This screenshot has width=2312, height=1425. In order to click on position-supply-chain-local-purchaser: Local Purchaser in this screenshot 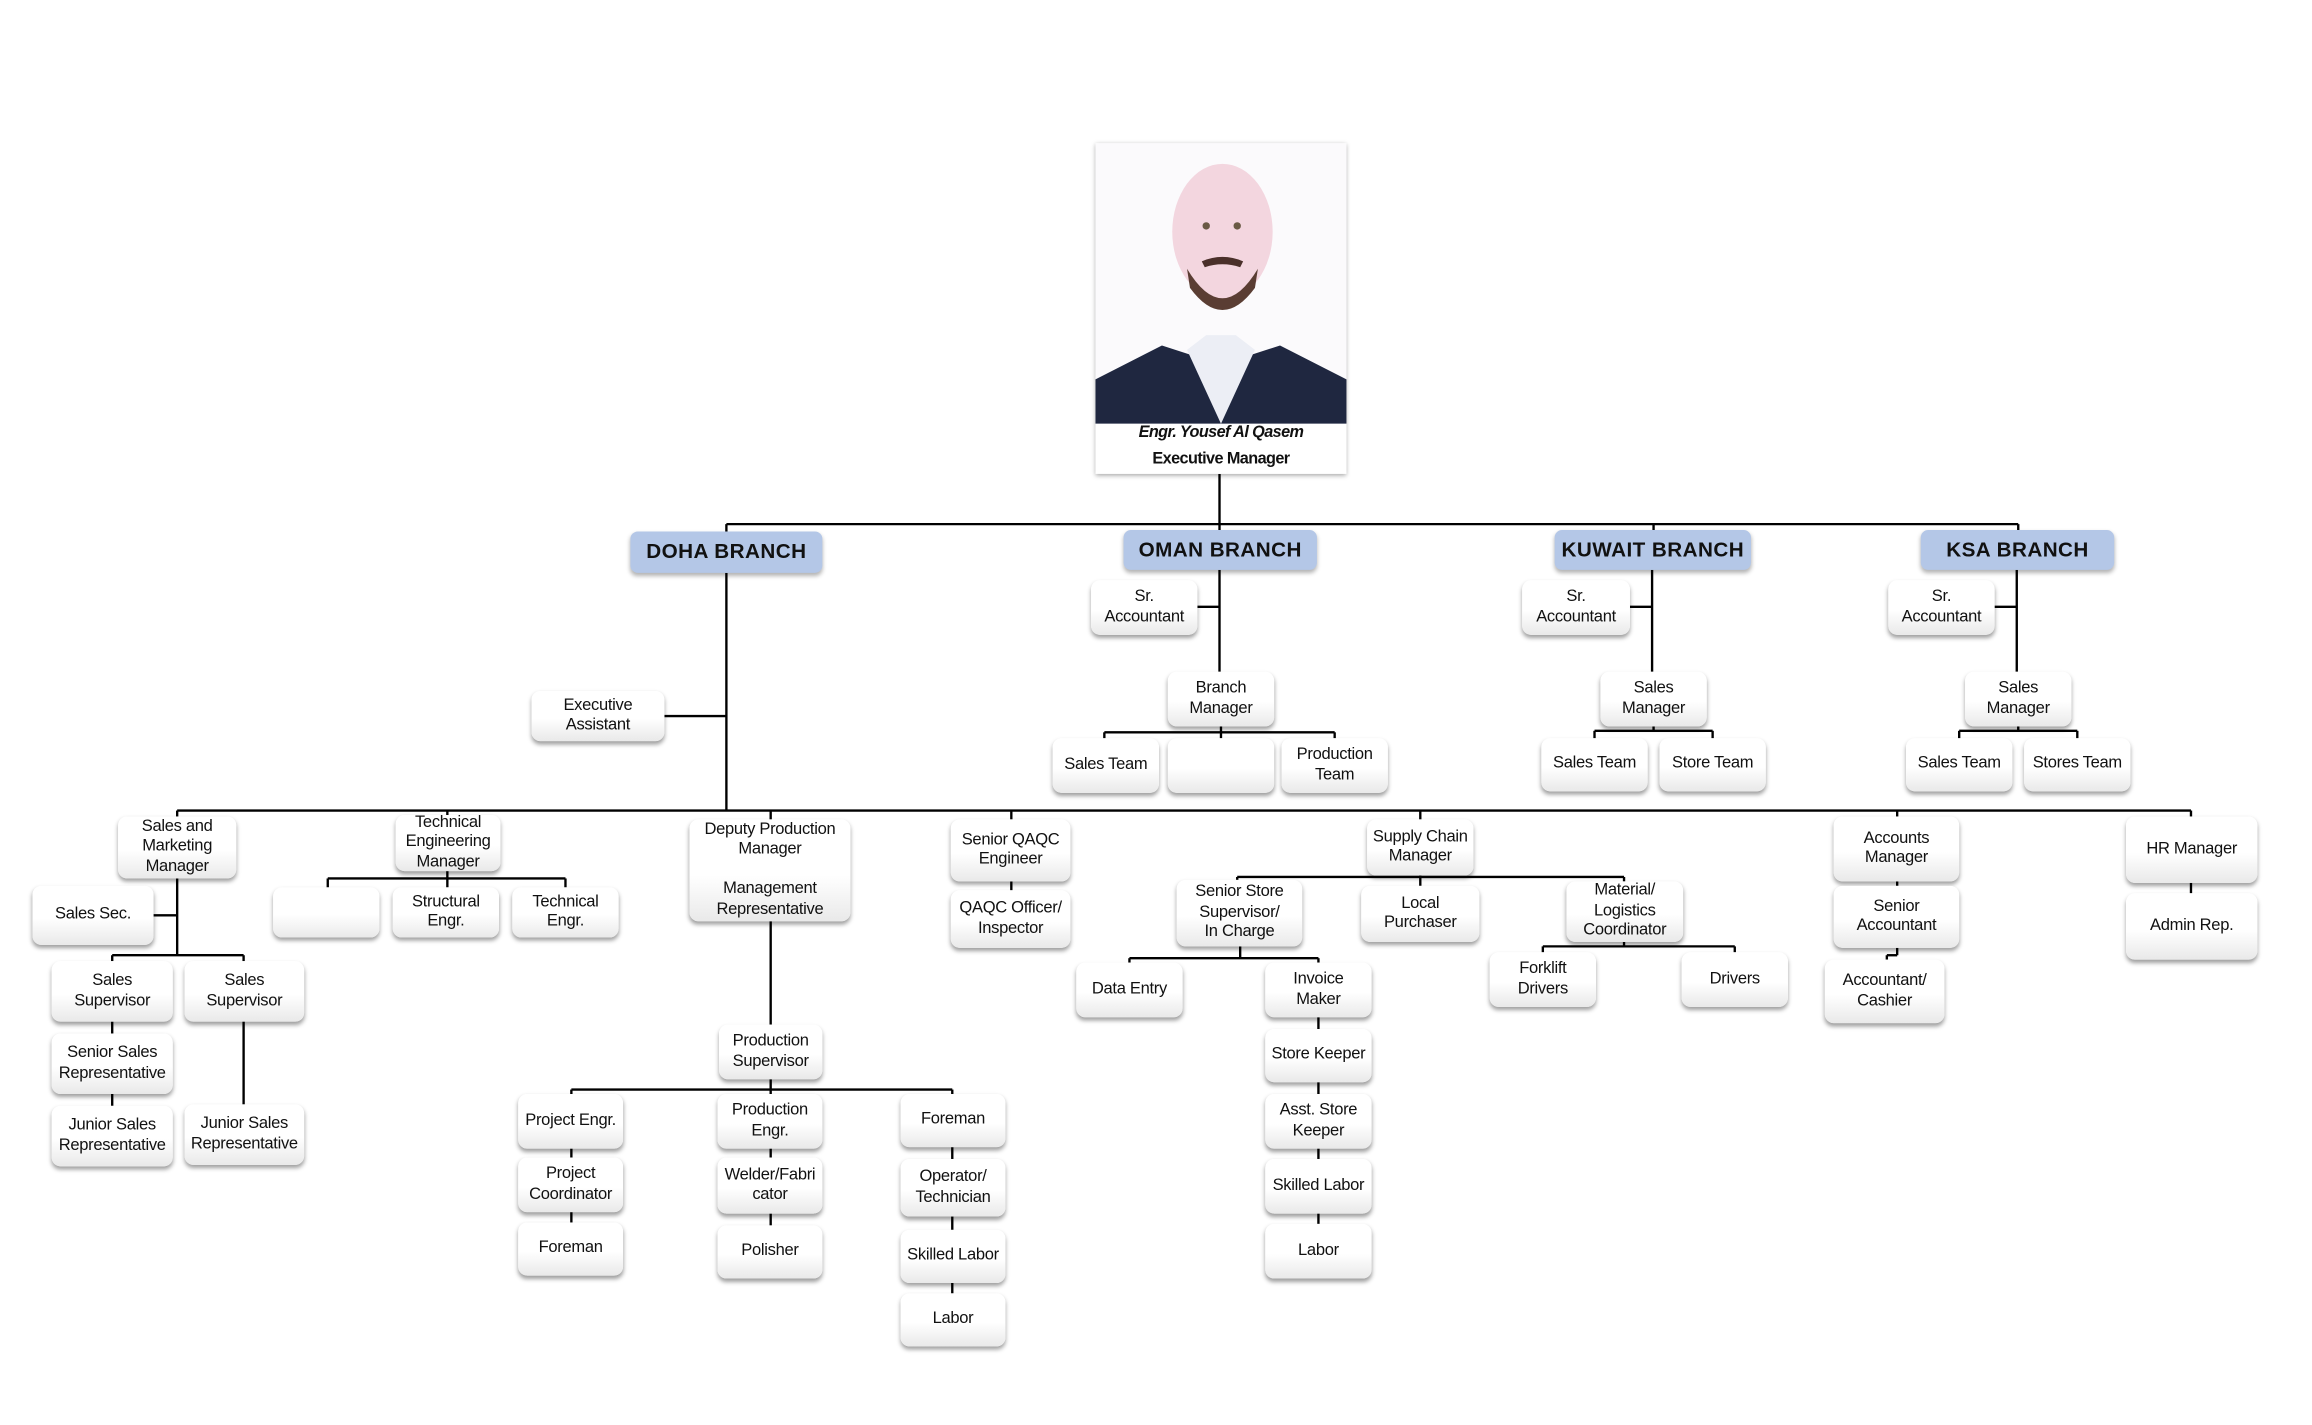, I will do `click(1420, 913)`.